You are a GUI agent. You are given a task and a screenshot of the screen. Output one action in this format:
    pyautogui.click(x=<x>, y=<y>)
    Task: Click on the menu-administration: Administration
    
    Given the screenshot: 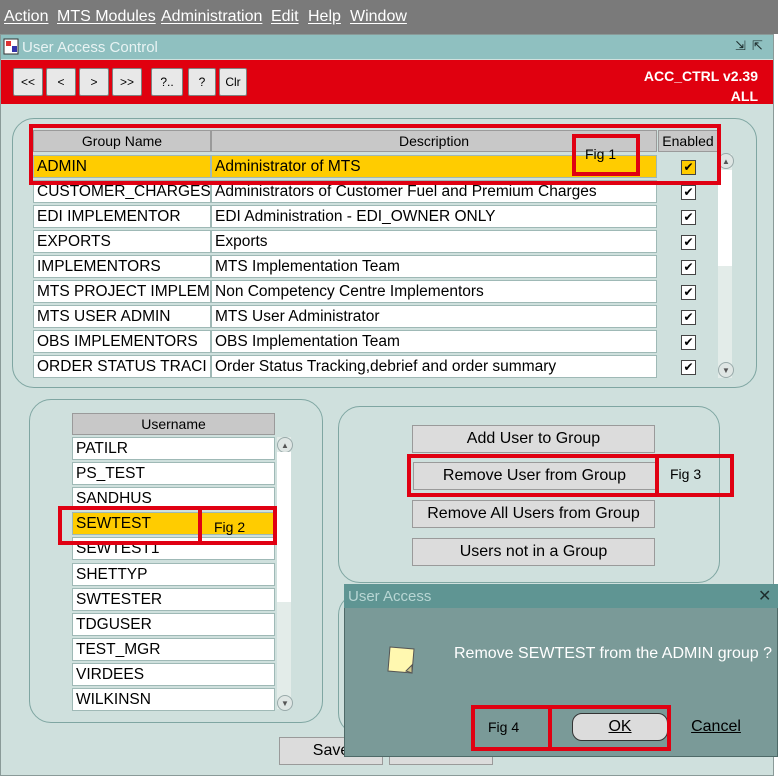 What is the action you would take?
    pyautogui.click(x=211, y=17)
    